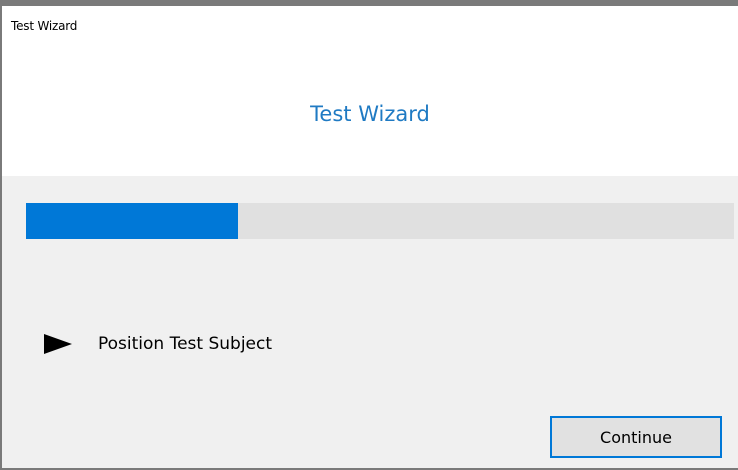  What do you see at coordinates (636, 437) in the screenshot?
I see `continue-button: Continue` at bounding box center [636, 437].